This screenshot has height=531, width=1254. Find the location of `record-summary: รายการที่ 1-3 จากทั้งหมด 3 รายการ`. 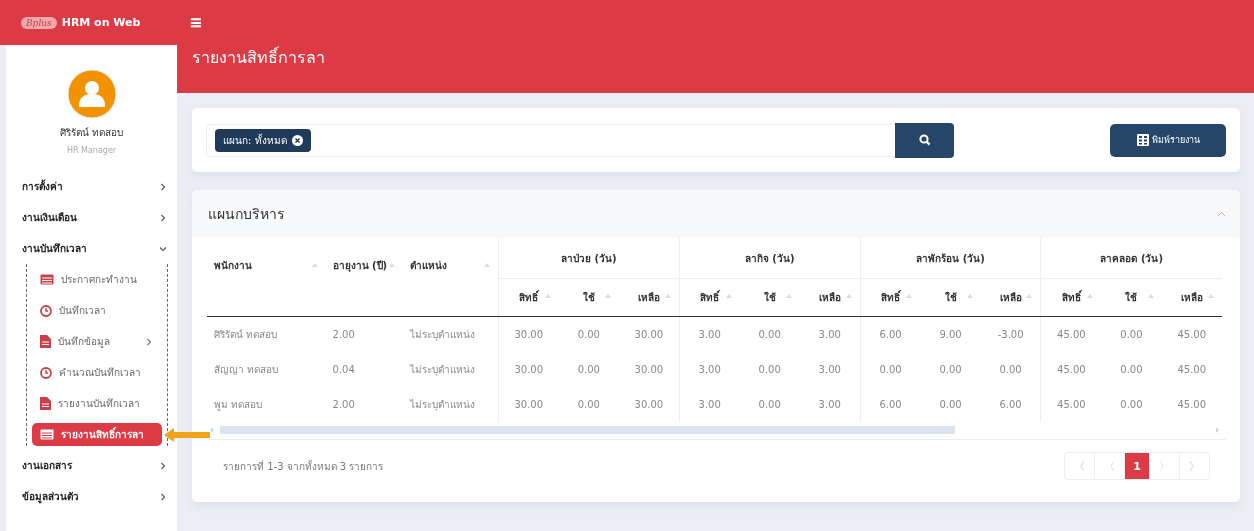

record-summary: รายการที่ 1-3 จากทั้งหมด 3 รายการ is located at coordinates (303, 466).